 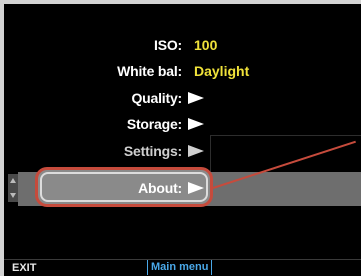 I want to click on menu-item-iso: ISO: 100, so click(x=182, y=45).